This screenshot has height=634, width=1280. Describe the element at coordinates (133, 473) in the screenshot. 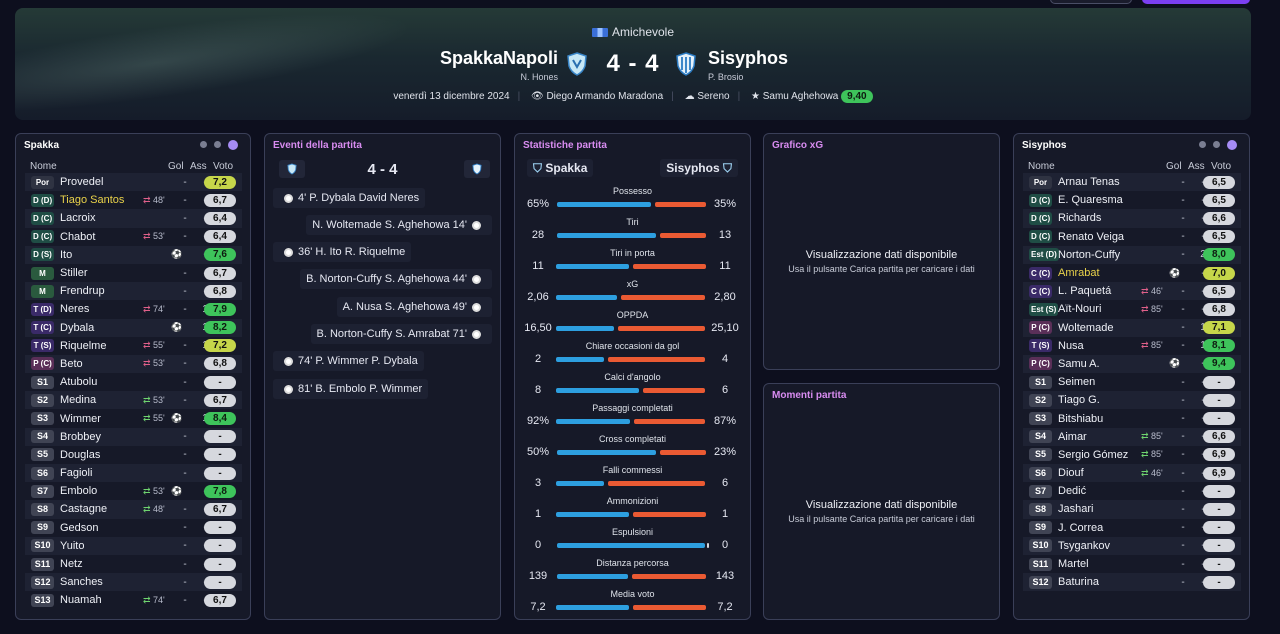

I see `player-row: S6Fagioli---` at that location.